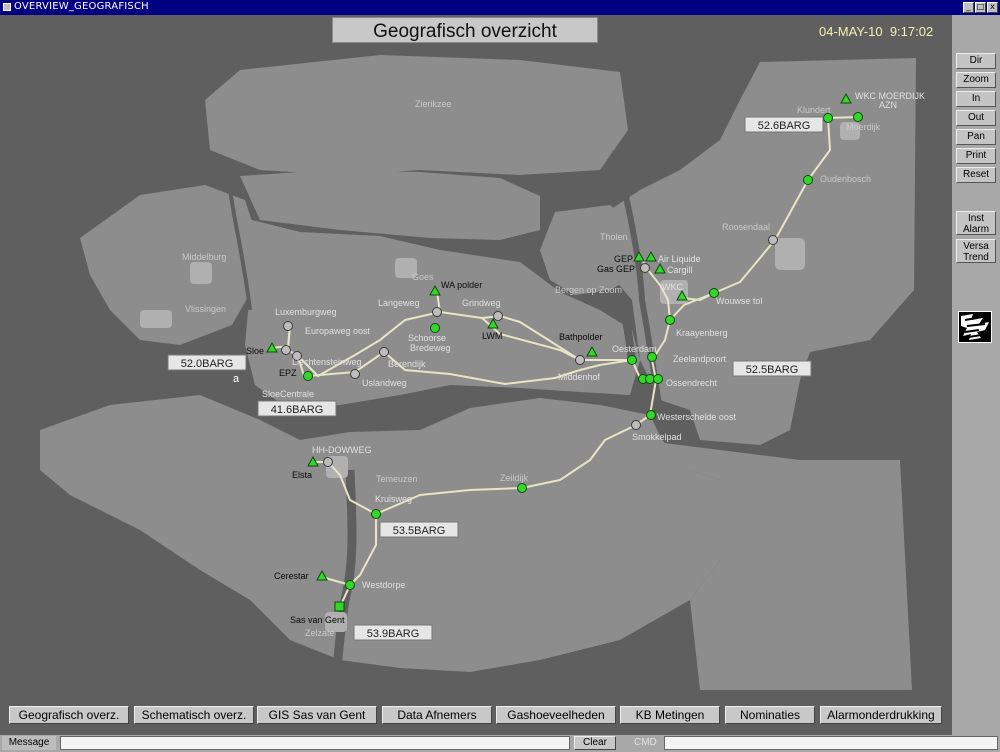 This screenshot has height=752, width=1000. What do you see at coordinates (739, 301) in the screenshot?
I see `label-wouwse-tol: Wouwse tol` at bounding box center [739, 301].